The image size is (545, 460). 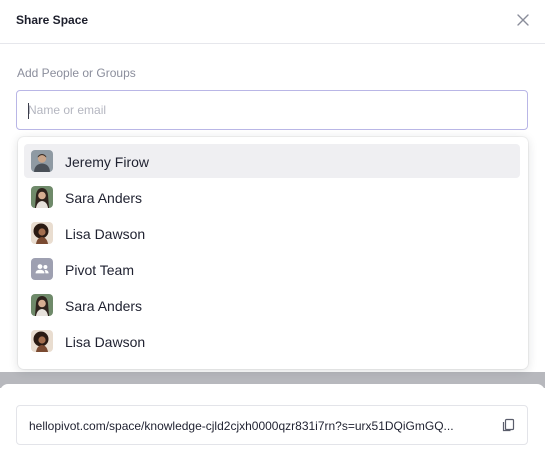 I want to click on suggestion-item-jeremy-firow: Jeremy Firow, so click(x=272, y=161).